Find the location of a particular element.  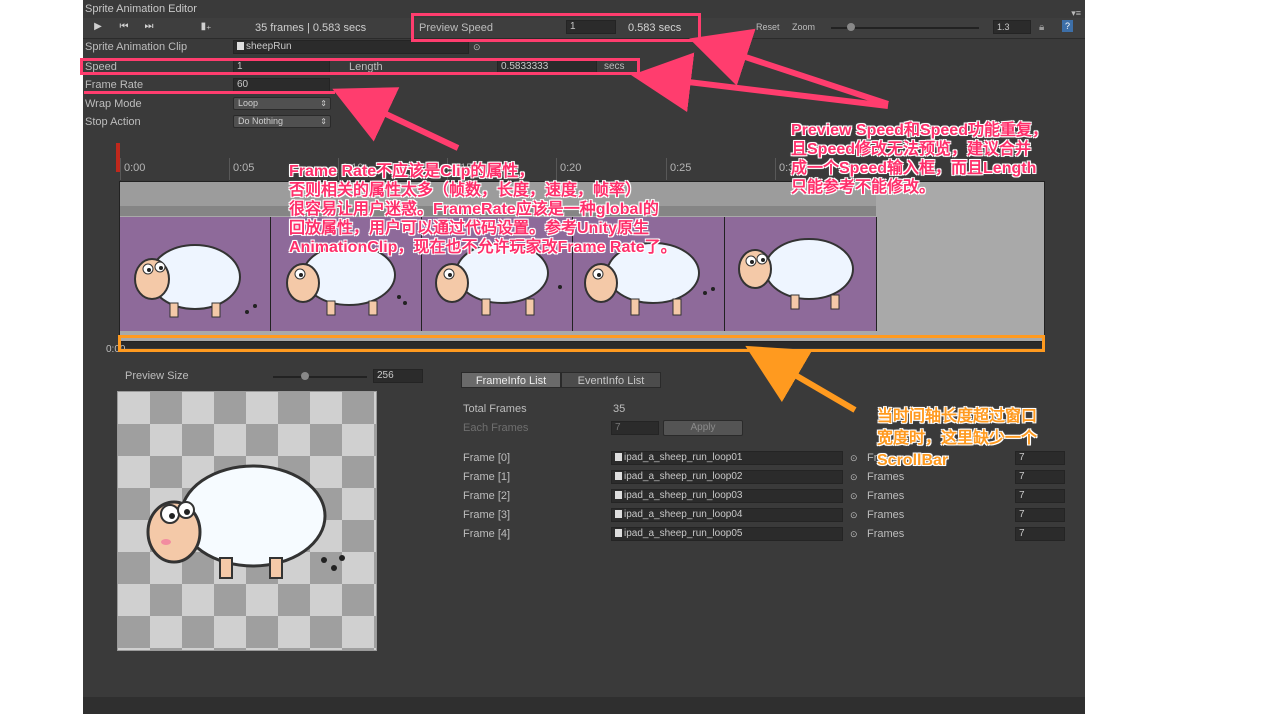

scrollbar-annotation: 当时间轴长度超过窗口 宽度时，这里缺少一个 ScrollBar is located at coordinates (957, 439).